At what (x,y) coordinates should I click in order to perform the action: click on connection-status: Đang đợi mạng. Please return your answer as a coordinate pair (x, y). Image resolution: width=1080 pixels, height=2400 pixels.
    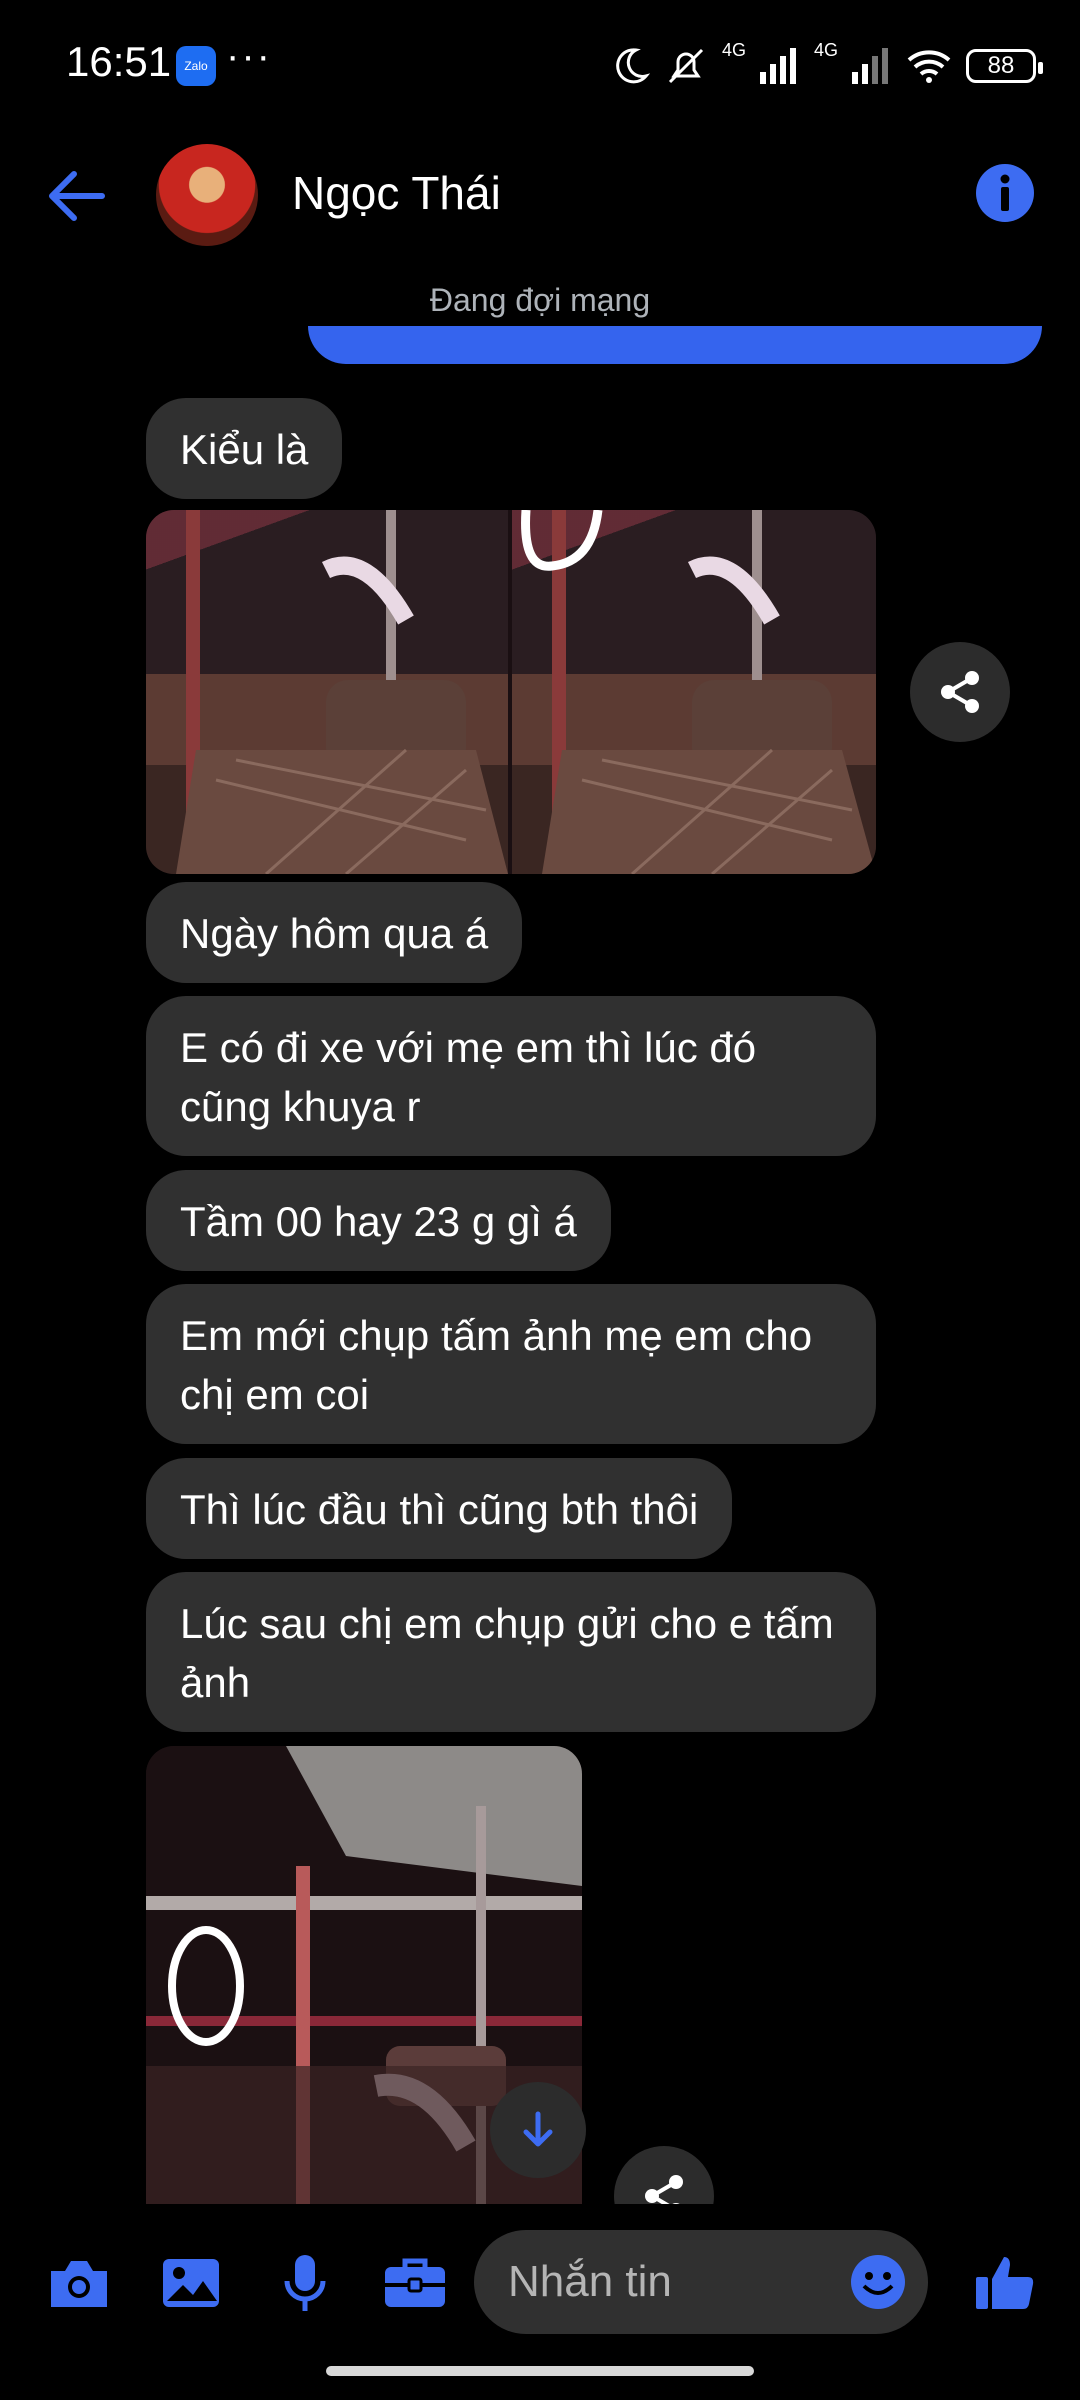
    Looking at the image, I should click on (540, 300).